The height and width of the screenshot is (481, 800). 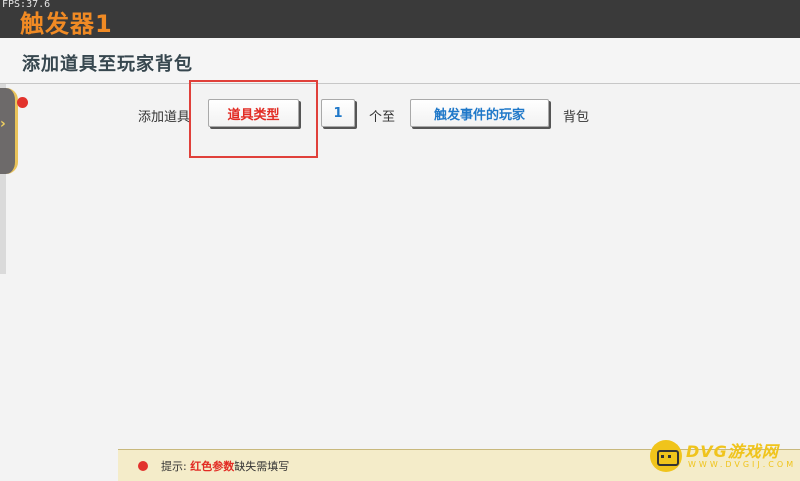 What do you see at coordinates (164, 117) in the screenshot?
I see `action-prefix-label: 添加道具` at bounding box center [164, 117].